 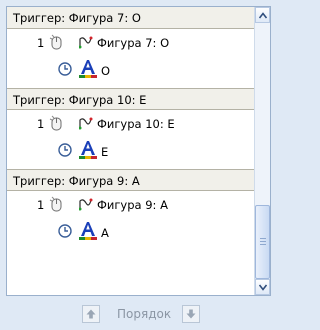 What do you see at coordinates (105, 233) in the screenshot?
I see `text-letter: A` at bounding box center [105, 233].